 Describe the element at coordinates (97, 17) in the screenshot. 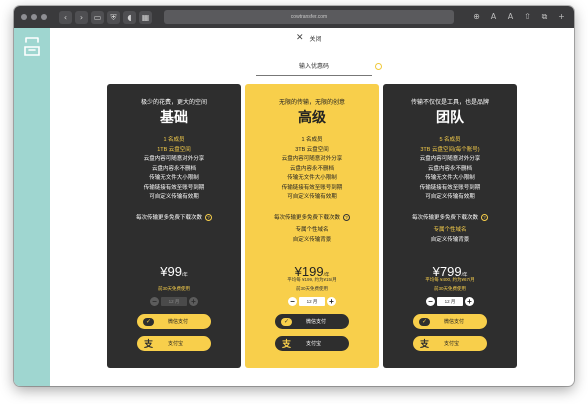

I see `sidebar-icon: ▭` at that location.